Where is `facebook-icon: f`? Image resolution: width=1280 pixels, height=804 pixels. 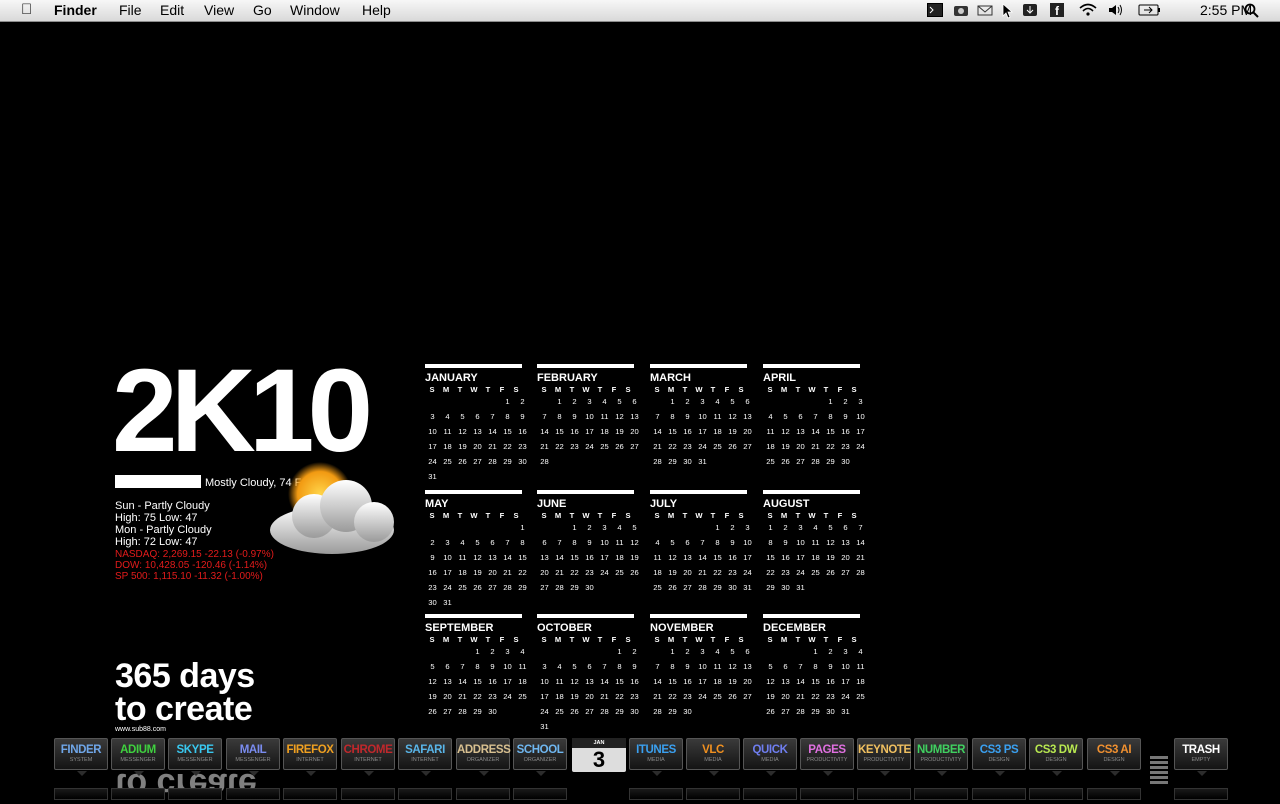
facebook-icon: f is located at coordinates (1057, 10).